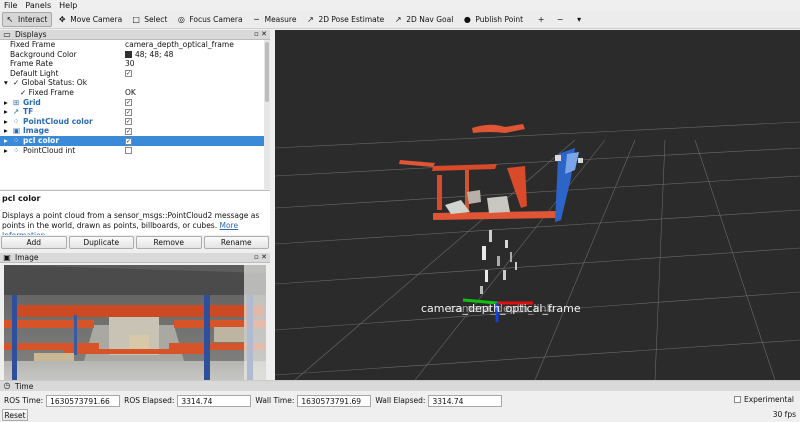  Describe the element at coordinates (6, 83) in the screenshot. I see `expand-arrow-icon: ▾` at that location.